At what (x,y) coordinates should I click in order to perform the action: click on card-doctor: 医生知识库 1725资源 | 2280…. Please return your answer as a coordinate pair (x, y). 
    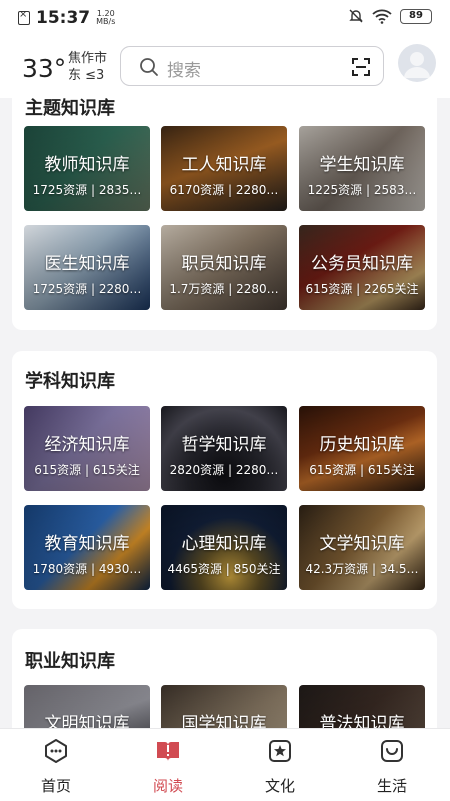
    Looking at the image, I should click on (87, 267).